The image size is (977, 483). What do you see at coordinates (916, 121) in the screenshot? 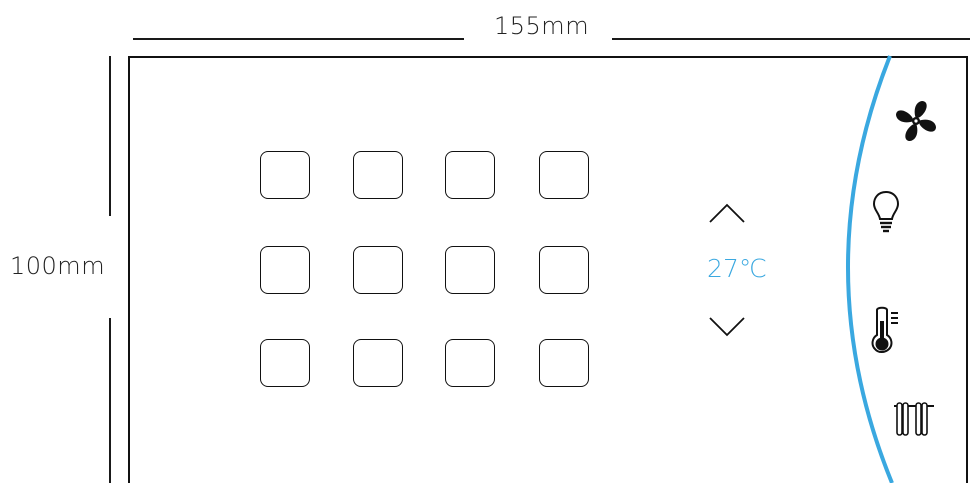
I see `fan-icon` at bounding box center [916, 121].